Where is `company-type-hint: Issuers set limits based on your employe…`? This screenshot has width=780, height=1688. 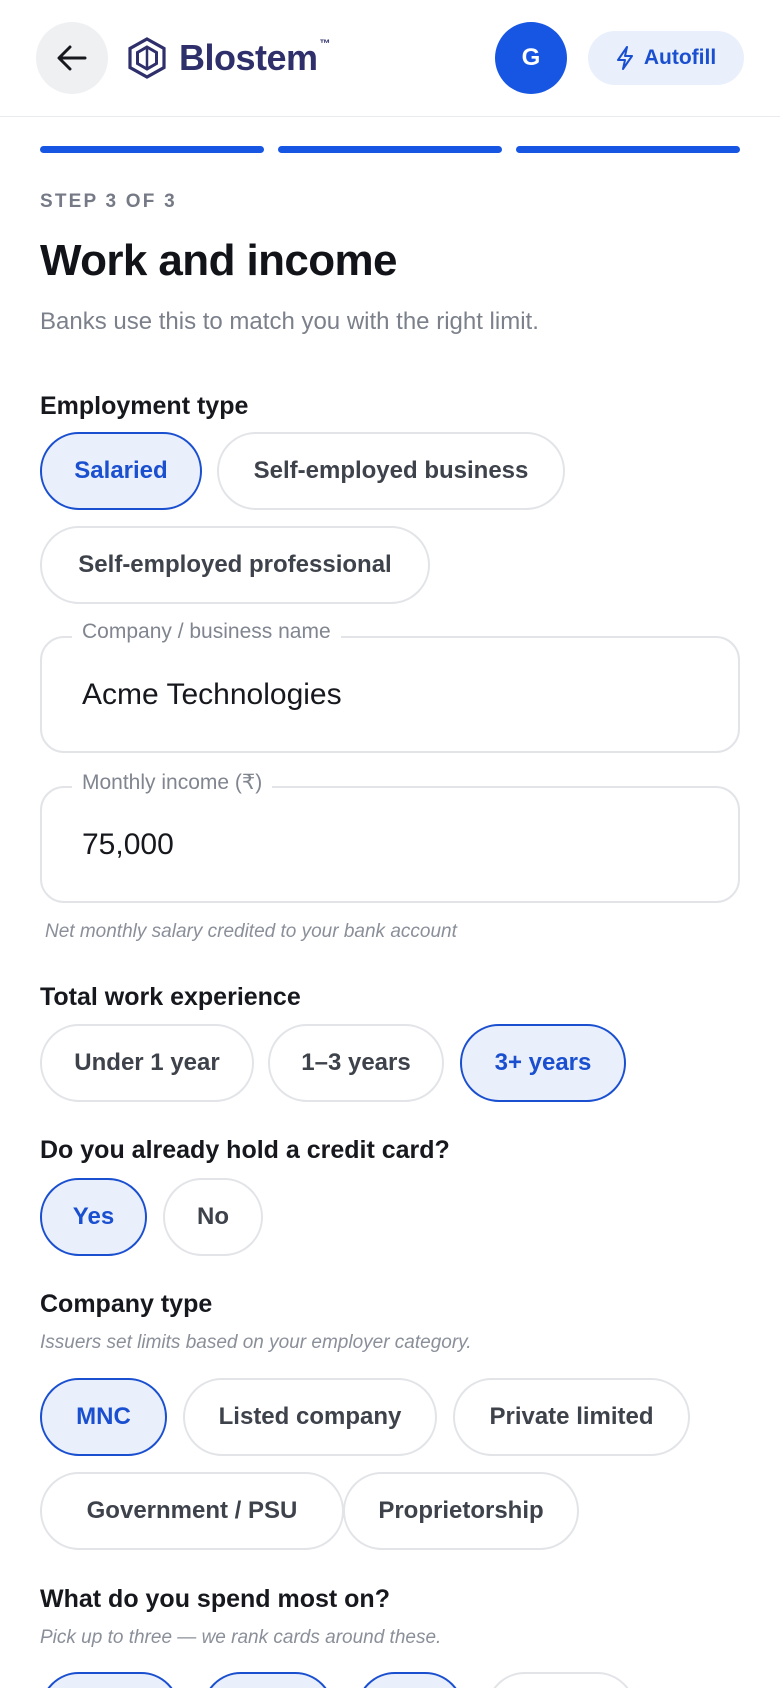
company-type-hint: Issuers set limits based on your employe… is located at coordinates (256, 1342).